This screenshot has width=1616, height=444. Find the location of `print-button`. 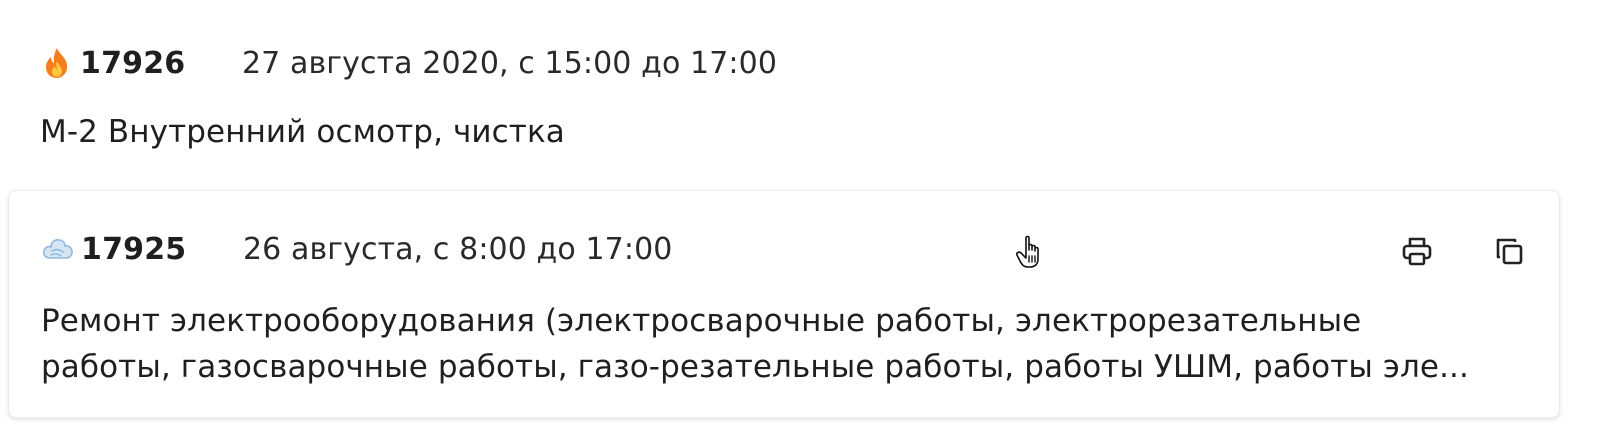

print-button is located at coordinates (1417, 253).